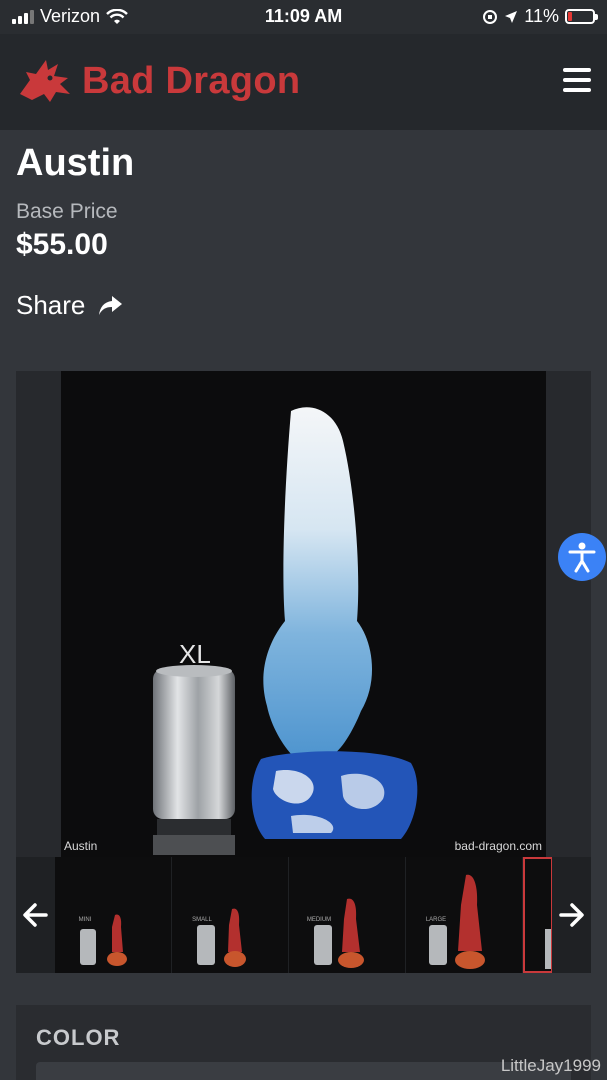  What do you see at coordinates (577, 80) in the screenshot?
I see `hamburger-icon` at bounding box center [577, 80].